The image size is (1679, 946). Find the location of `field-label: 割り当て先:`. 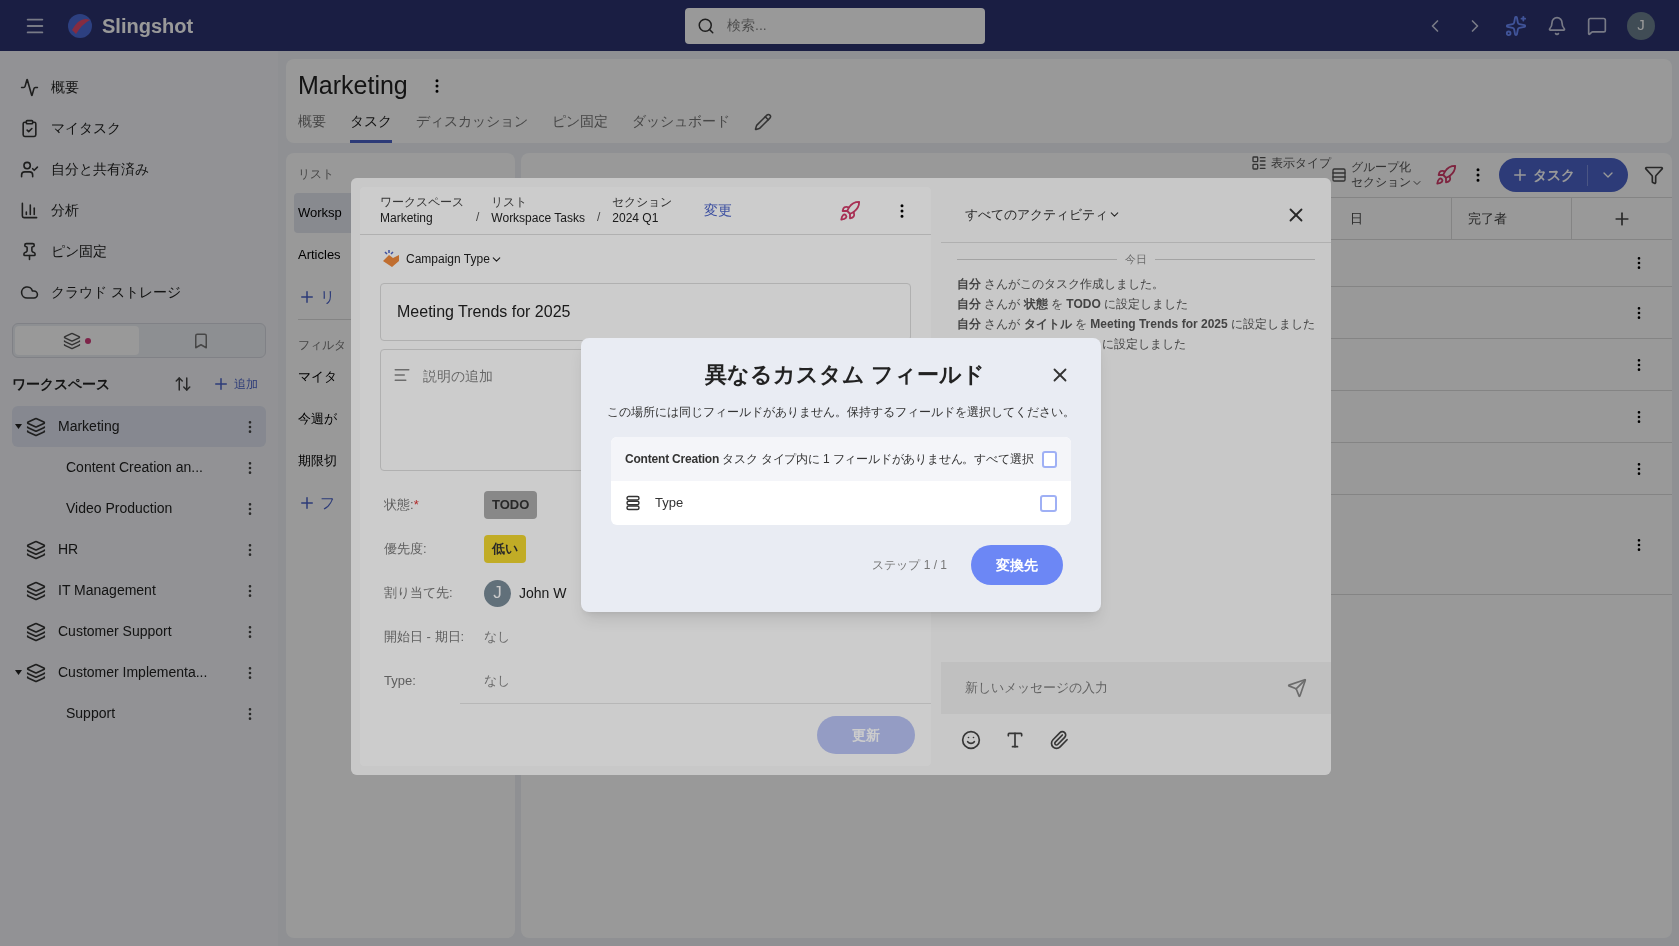

field-label: 割り当て先: is located at coordinates (418, 593).